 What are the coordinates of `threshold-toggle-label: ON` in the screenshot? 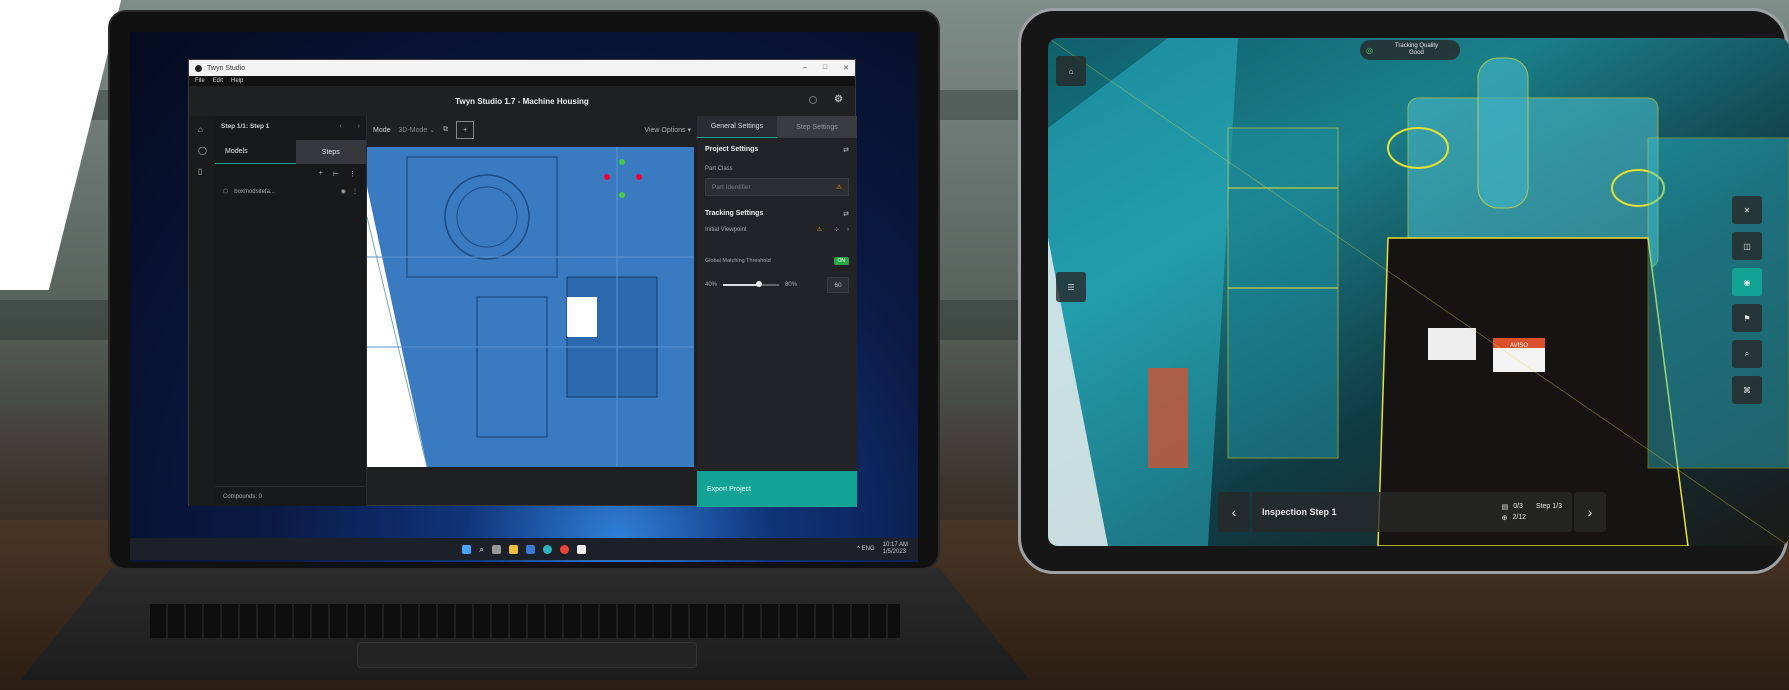 It's located at (841, 261).